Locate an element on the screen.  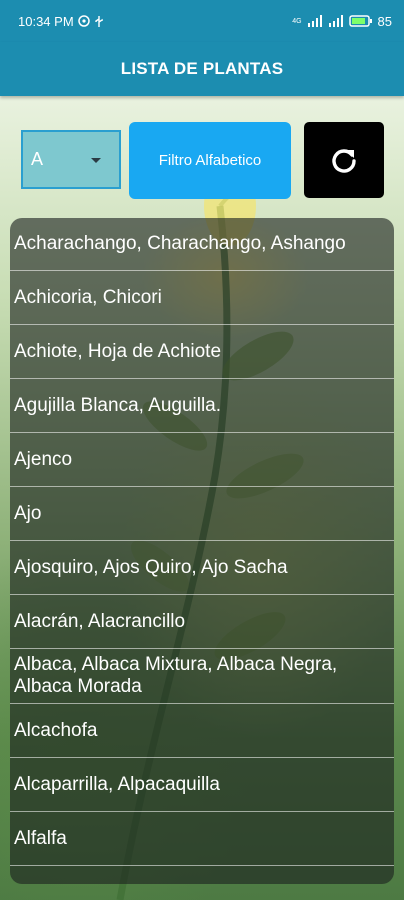
status-bar: 10:34 PM 4G 85 is located at coordinates (202, 21).